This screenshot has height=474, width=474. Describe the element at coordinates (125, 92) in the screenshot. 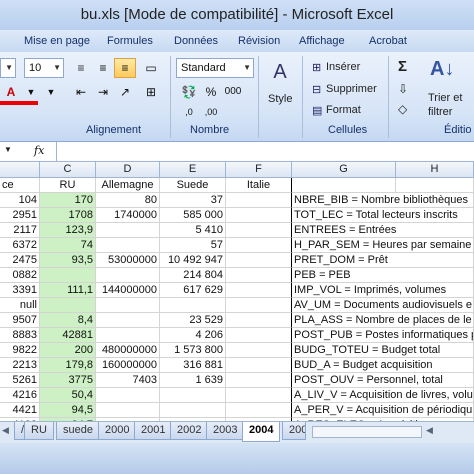

I see `orientation-button: ↗` at that location.